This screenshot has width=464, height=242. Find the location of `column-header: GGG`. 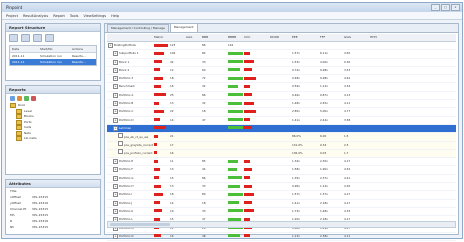

column-header: GGG is located at coordinates (356, 37).